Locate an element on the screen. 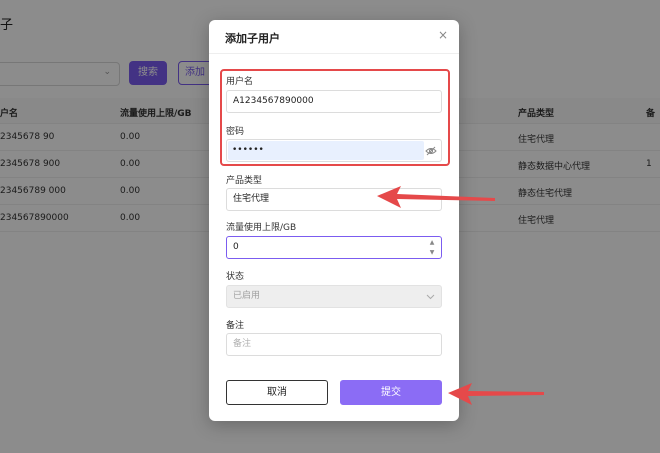 This screenshot has width=660, height=453. flow-limit-value: 0 is located at coordinates (236, 247).